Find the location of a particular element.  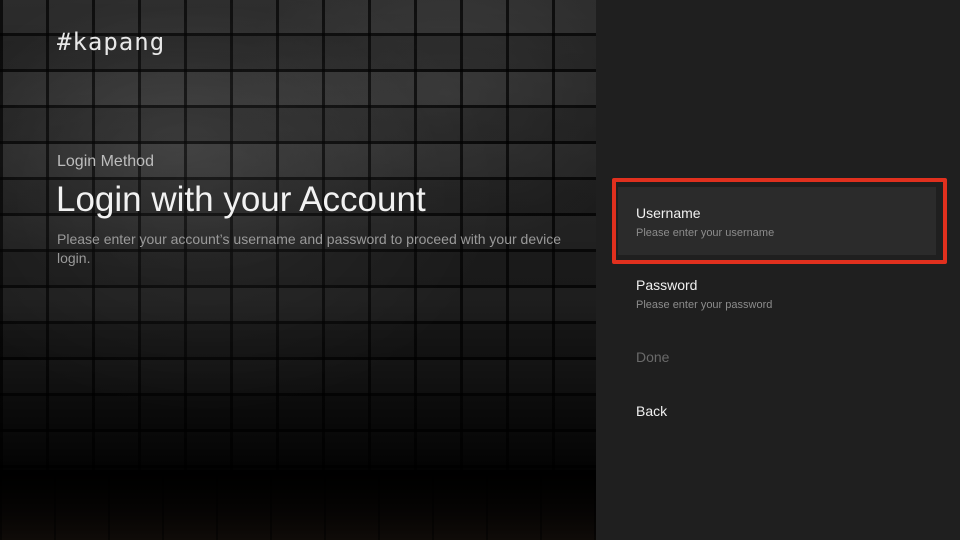

done-label: Done is located at coordinates (653, 357).